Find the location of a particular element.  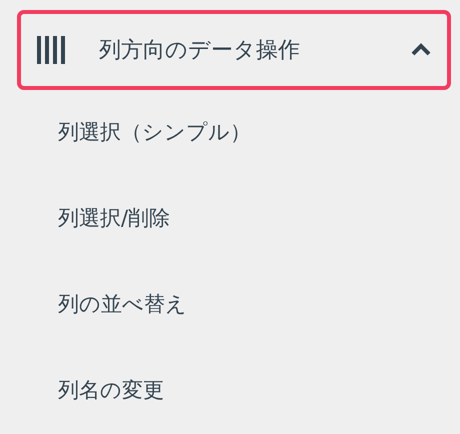

section-title: 列方向のデータ操作 is located at coordinates (200, 50).